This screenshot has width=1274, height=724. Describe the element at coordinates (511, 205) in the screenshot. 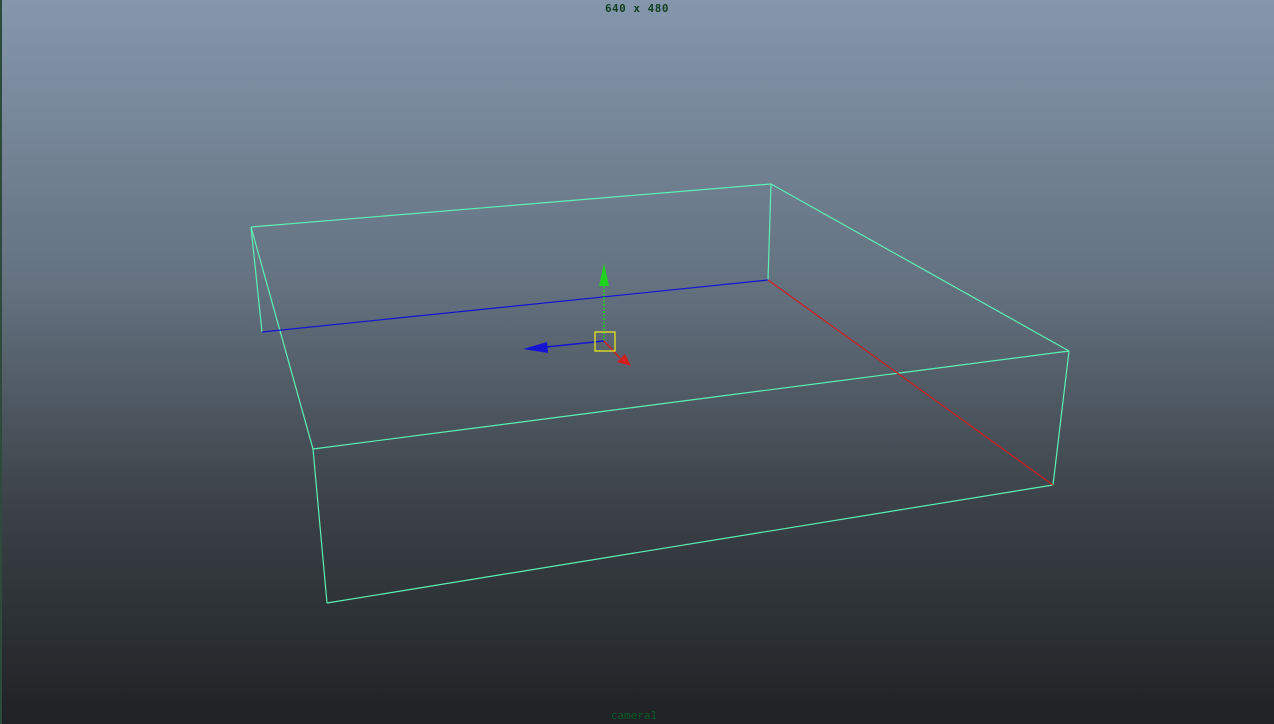

I see `box-edge-top-back` at that location.